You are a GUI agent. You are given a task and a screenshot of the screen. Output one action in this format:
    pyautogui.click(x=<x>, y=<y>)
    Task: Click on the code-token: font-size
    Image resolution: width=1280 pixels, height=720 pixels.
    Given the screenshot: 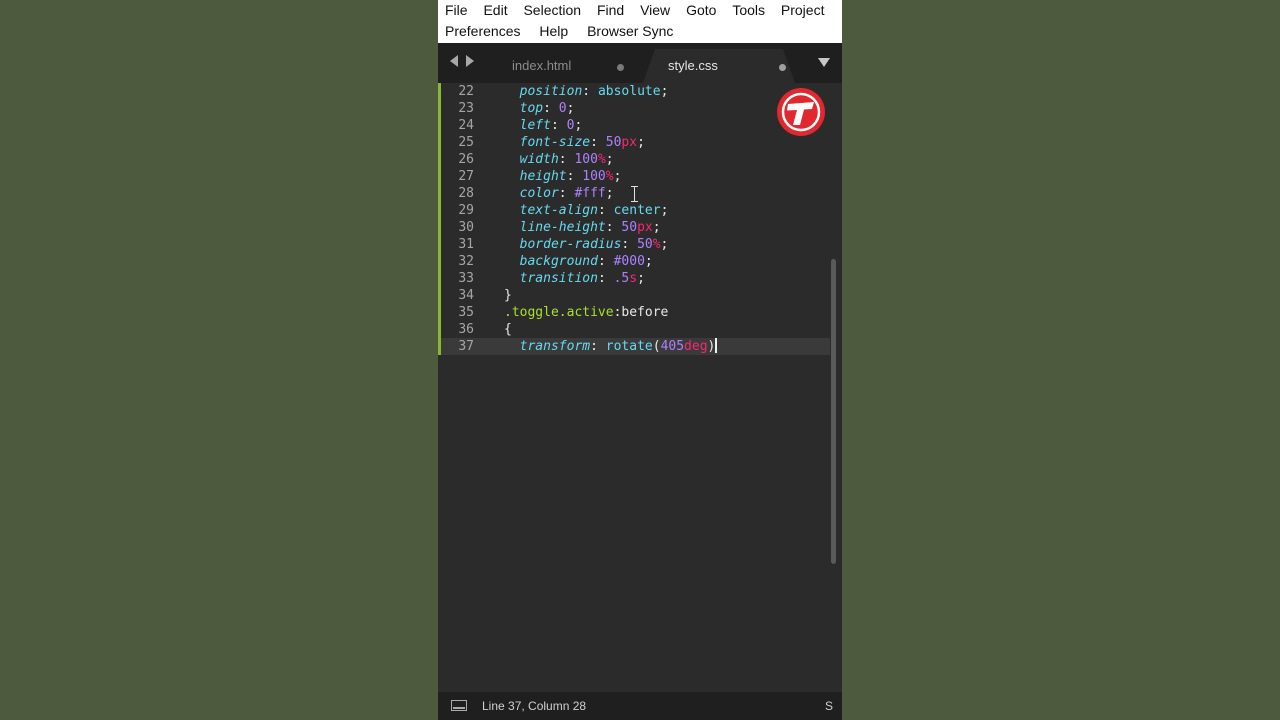 What is the action you would take?
    pyautogui.click(x=555, y=142)
    